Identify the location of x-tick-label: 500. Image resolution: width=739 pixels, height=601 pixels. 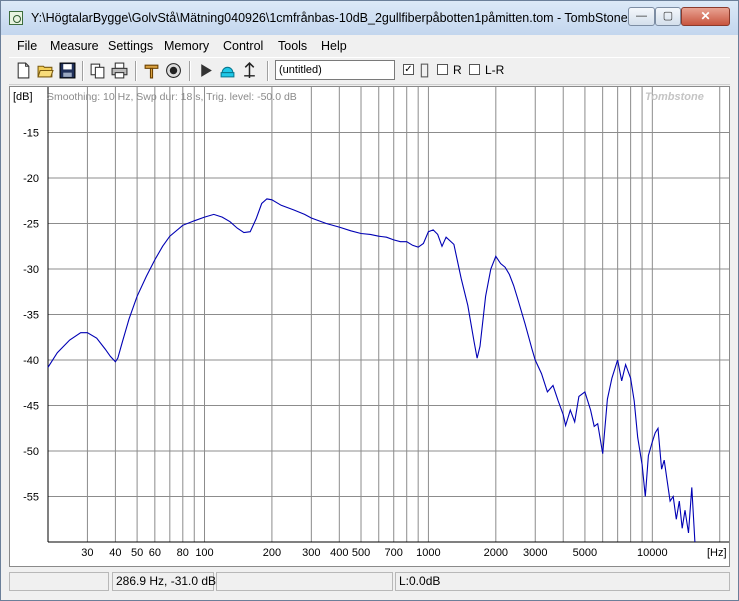
(361, 553).